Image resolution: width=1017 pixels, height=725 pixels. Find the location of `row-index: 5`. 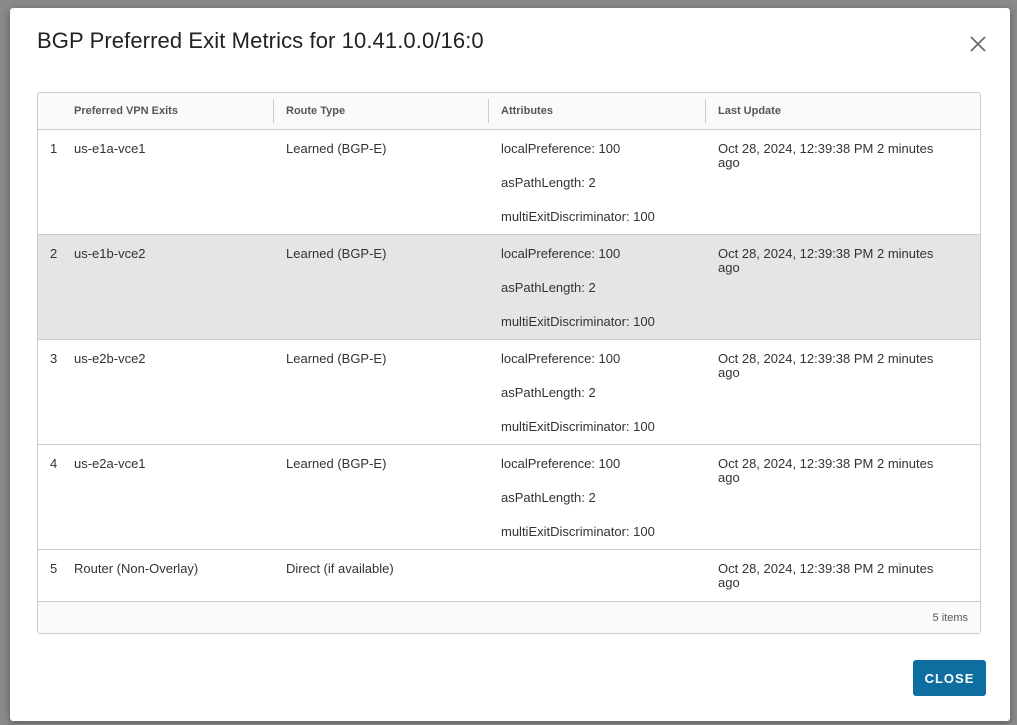

row-index: 5 is located at coordinates (54, 568).